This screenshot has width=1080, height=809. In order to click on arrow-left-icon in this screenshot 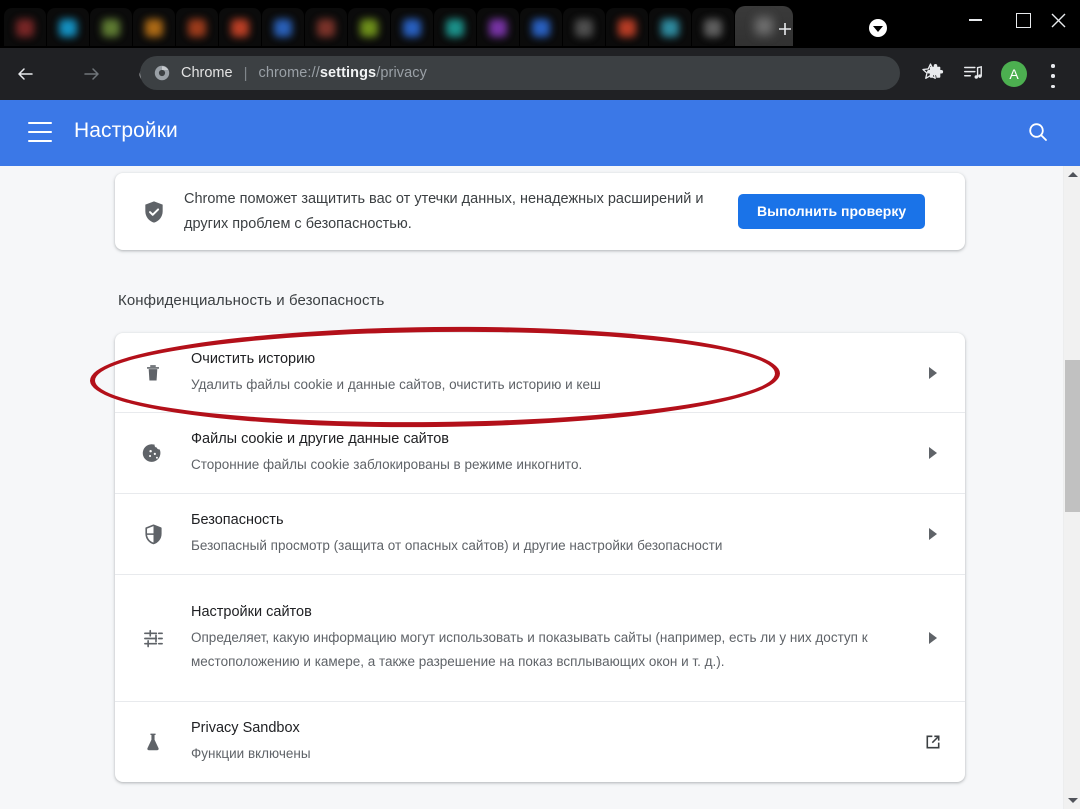, I will do `click(25, 74)`.